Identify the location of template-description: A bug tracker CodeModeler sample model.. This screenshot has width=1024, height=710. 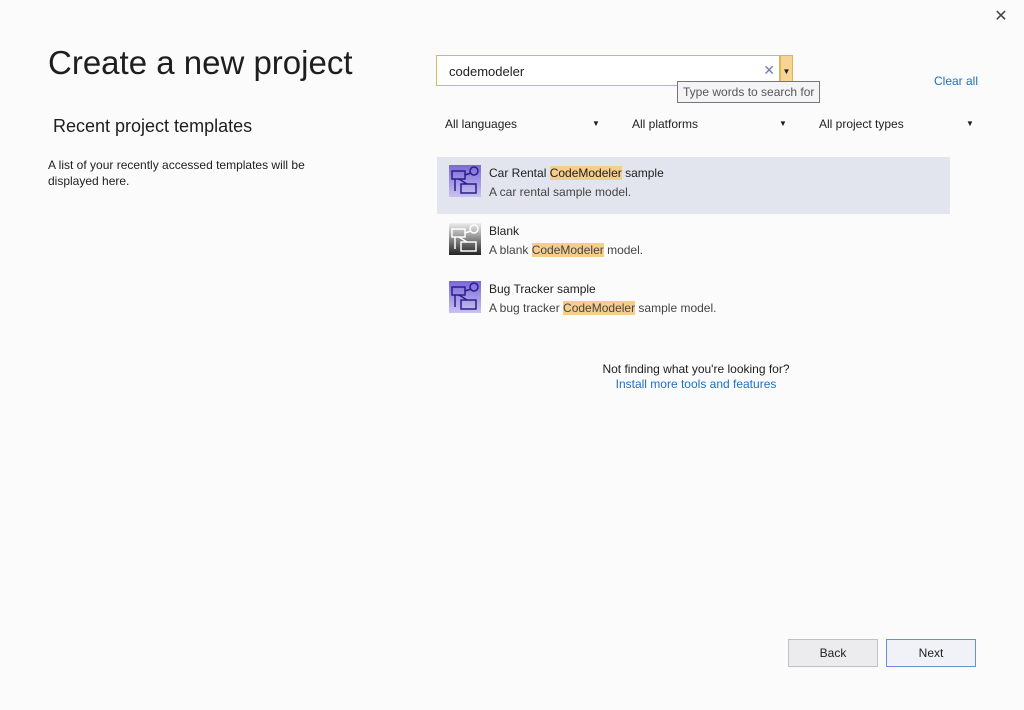
(603, 308).